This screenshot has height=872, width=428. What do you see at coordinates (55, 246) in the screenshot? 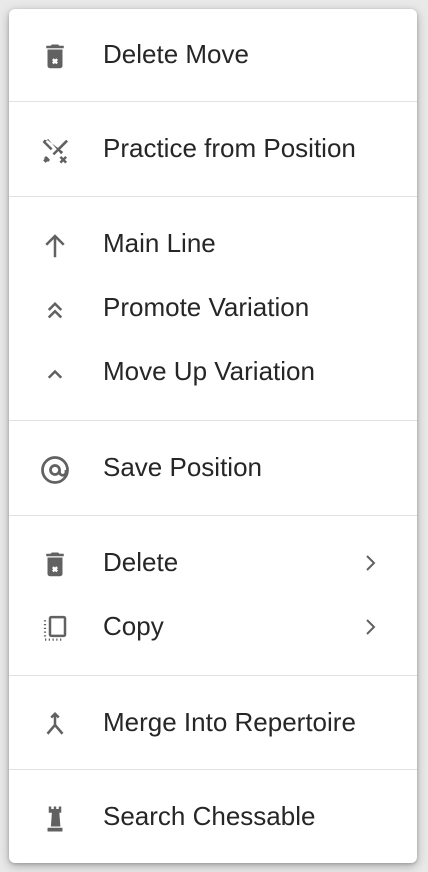
I see `arrow-up-icon` at bounding box center [55, 246].